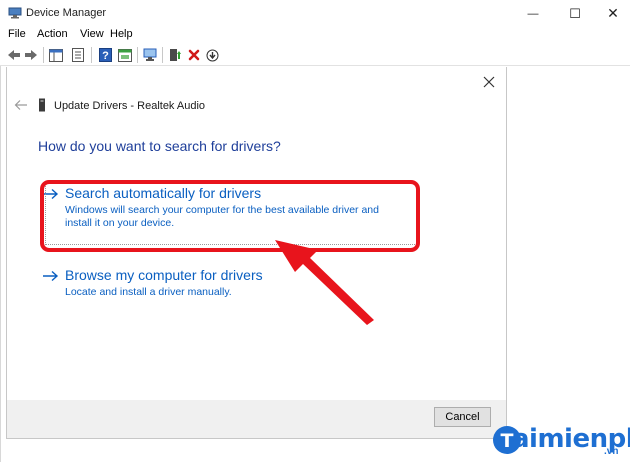  I want to click on scrollbar-strip, so click(621, 264).